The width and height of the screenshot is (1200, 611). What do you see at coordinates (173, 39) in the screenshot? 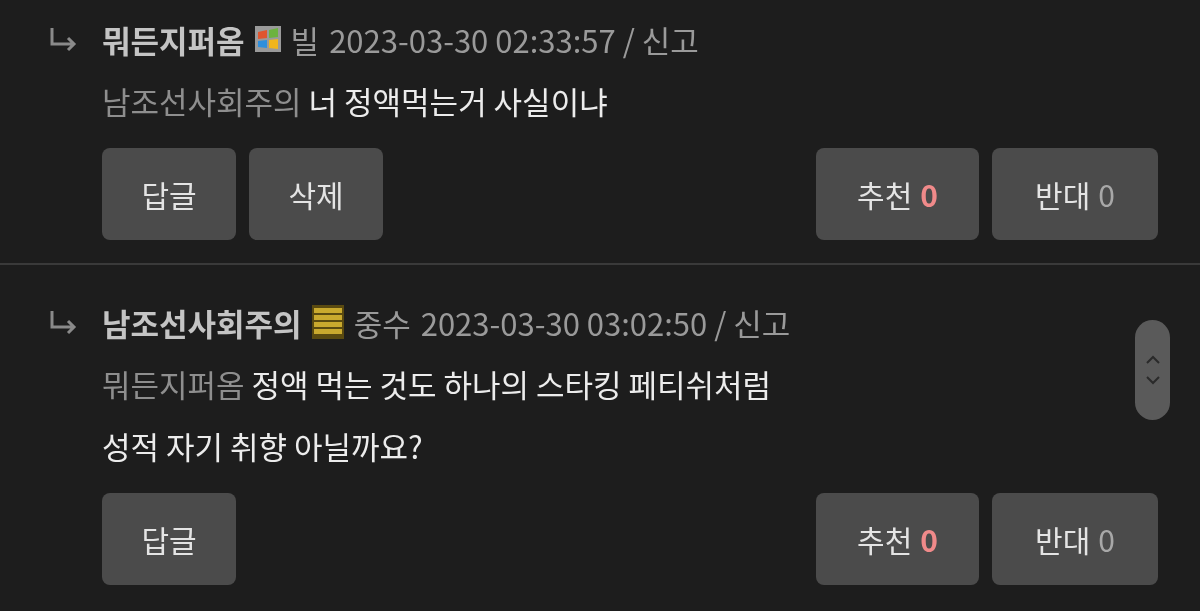
I see `author-name: 뭐든지퍼옴` at bounding box center [173, 39].